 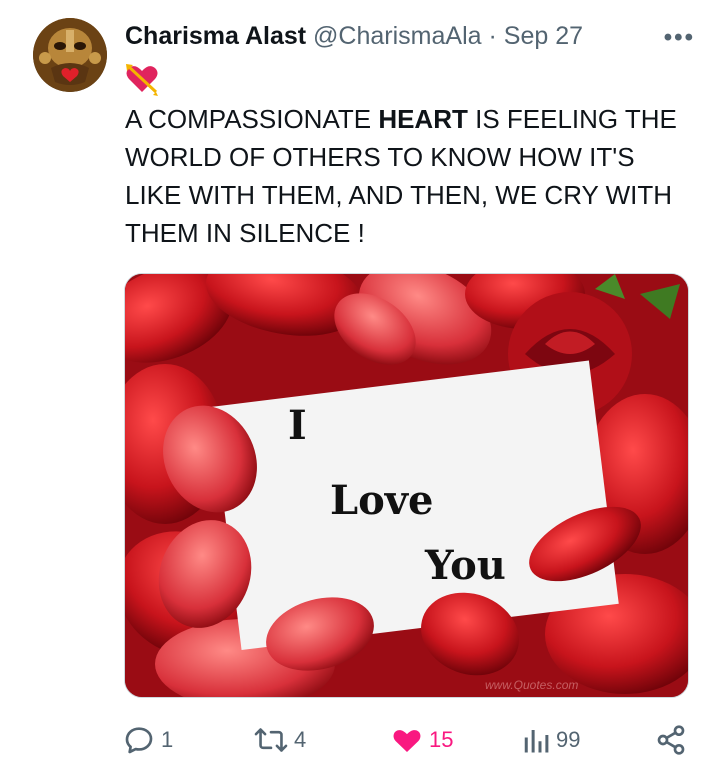 I want to click on card-line-love: Love, so click(x=382, y=500).